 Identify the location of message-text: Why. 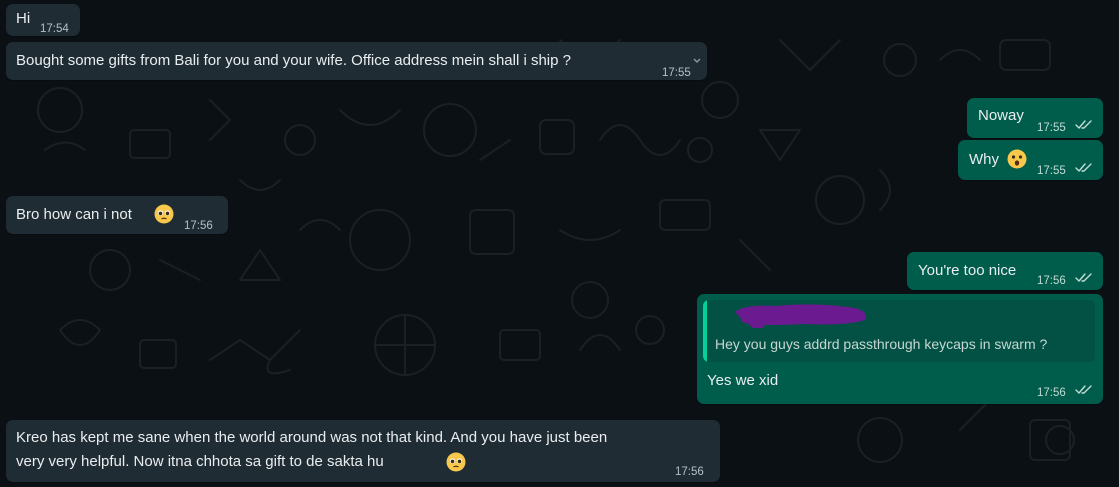
(984, 159).